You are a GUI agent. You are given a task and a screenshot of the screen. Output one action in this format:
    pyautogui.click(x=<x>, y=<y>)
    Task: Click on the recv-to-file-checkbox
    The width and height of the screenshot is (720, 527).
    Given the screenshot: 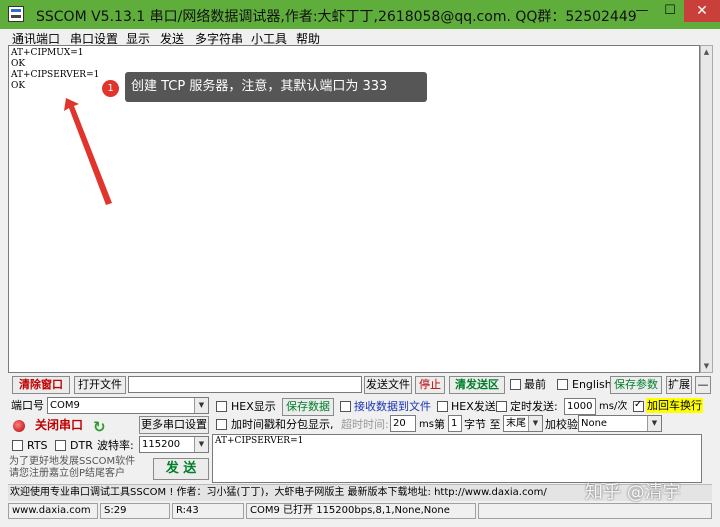 What is the action you would take?
    pyautogui.click(x=345, y=406)
    